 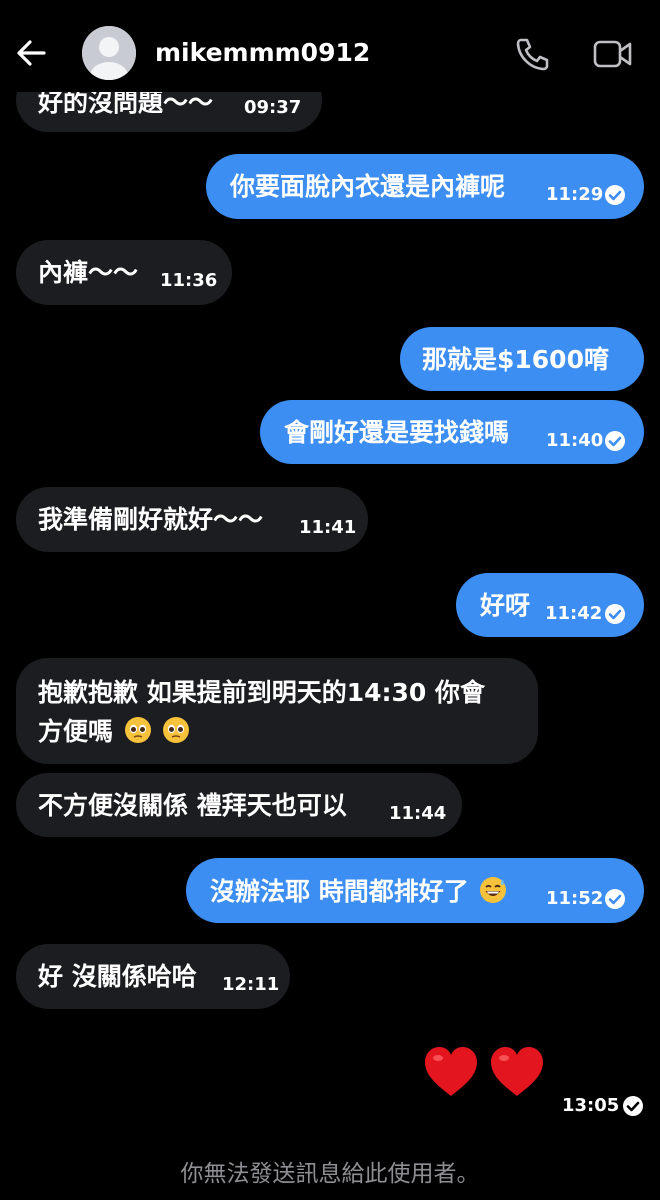 What do you see at coordinates (613, 54) in the screenshot?
I see `video-call-icon` at bounding box center [613, 54].